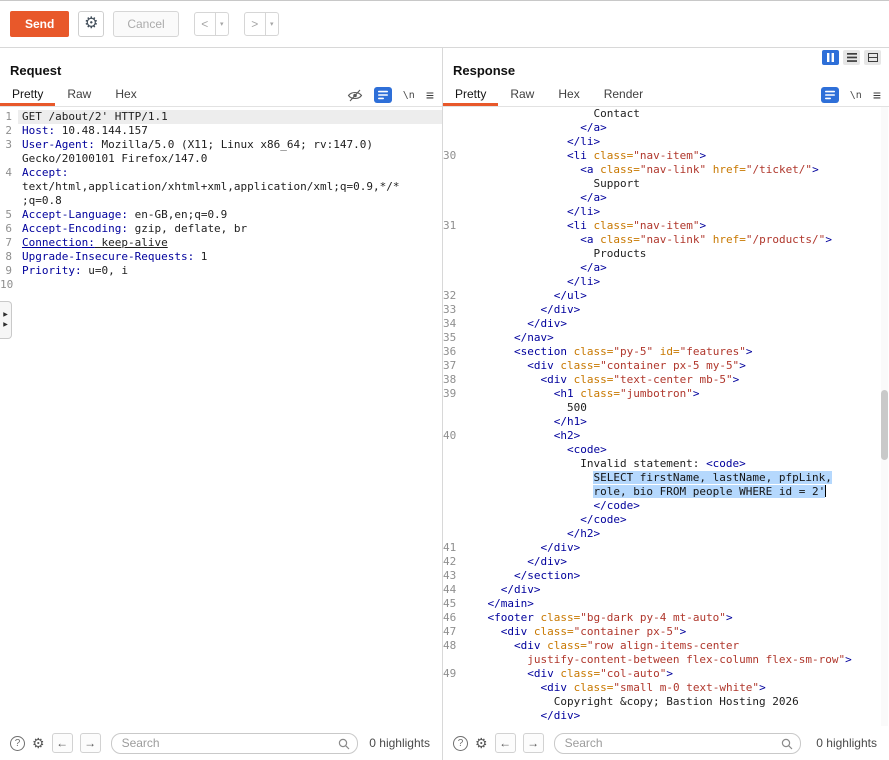 The image size is (889, 760). I want to click on prev-request-dropdown: ▾, so click(222, 24).